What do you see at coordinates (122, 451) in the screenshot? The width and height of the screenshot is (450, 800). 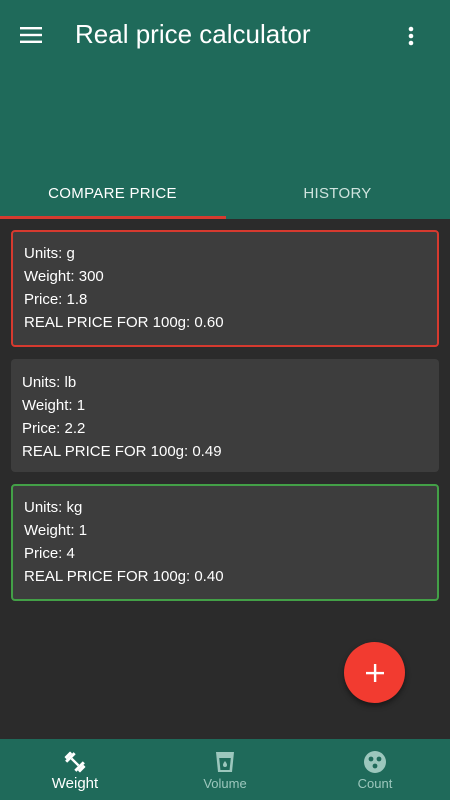 I see `card-real-price: REAL PRICE FOR 100g: 0.49` at bounding box center [122, 451].